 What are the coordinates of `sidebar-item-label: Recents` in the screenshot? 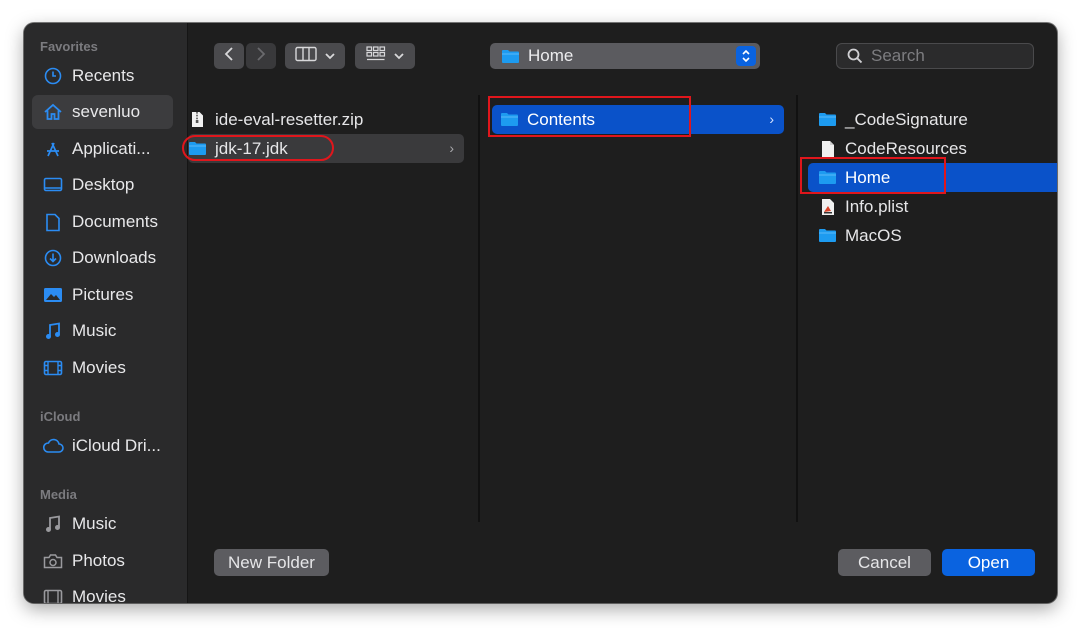 It's located at (103, 75).